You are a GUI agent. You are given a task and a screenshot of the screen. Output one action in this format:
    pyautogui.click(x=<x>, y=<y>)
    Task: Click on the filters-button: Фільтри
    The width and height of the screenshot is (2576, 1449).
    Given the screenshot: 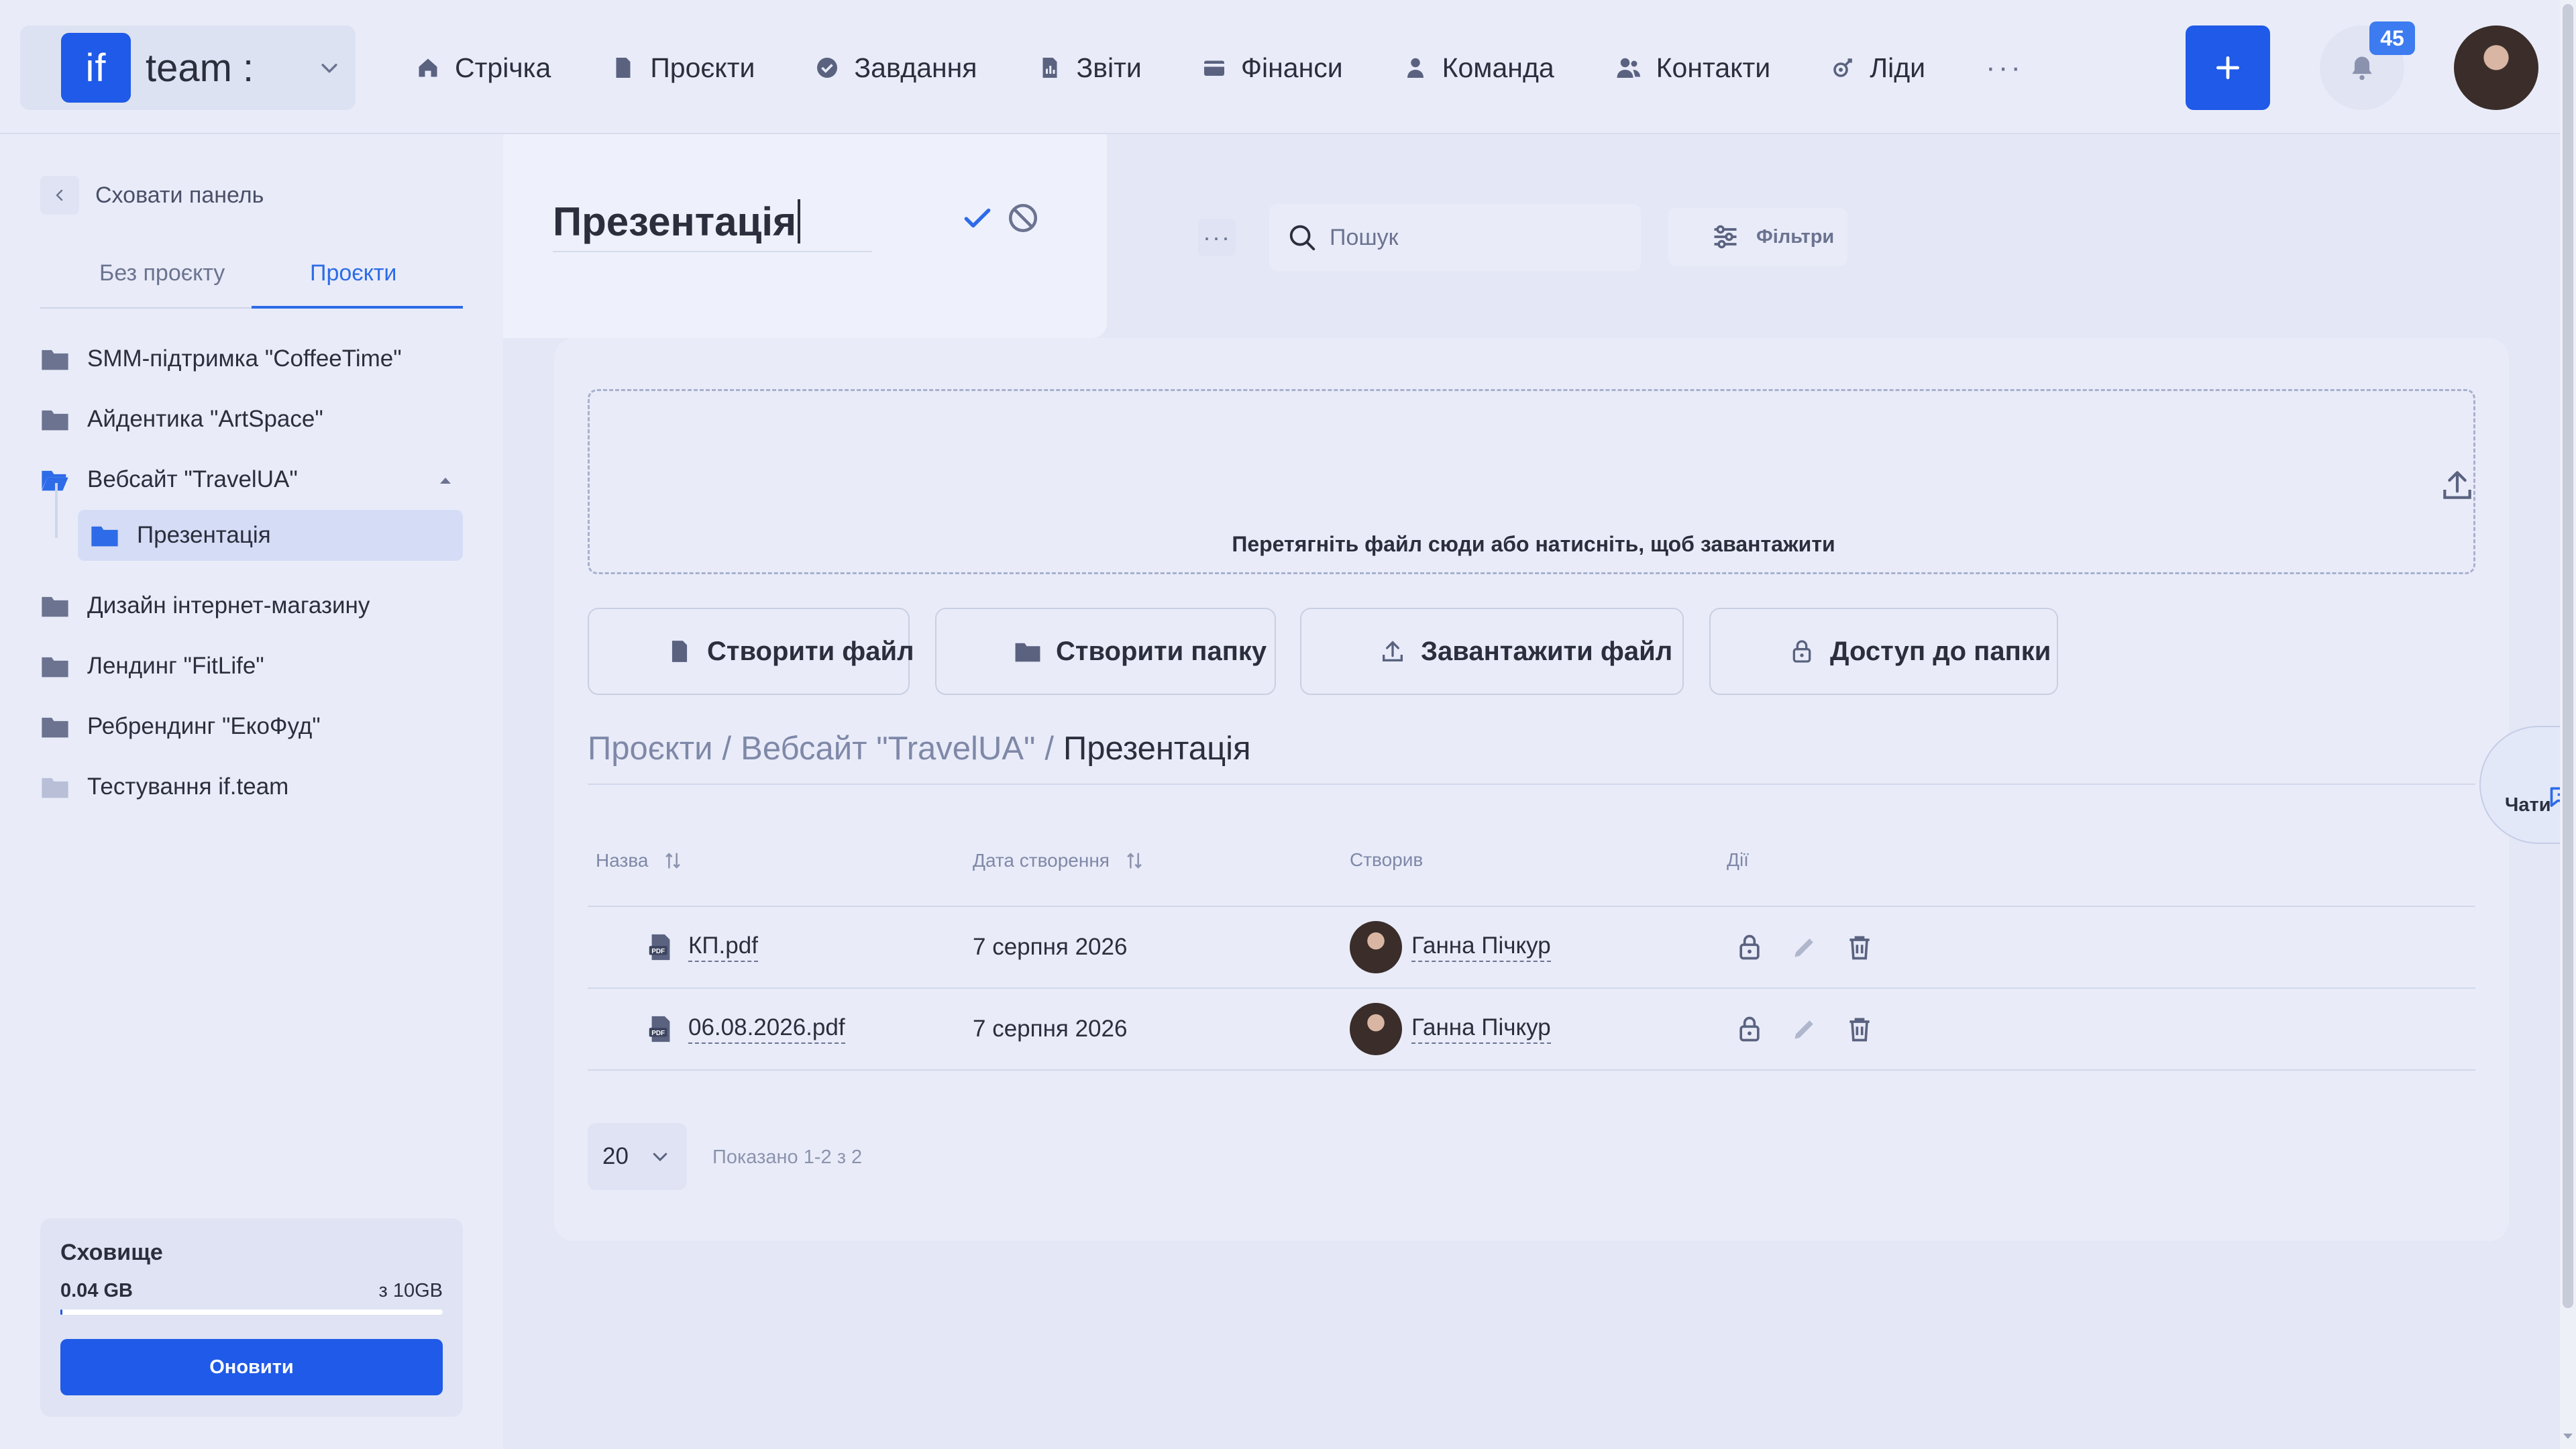 What is the action you would take?
    pyautogui.click(x=1757, y=237)
    